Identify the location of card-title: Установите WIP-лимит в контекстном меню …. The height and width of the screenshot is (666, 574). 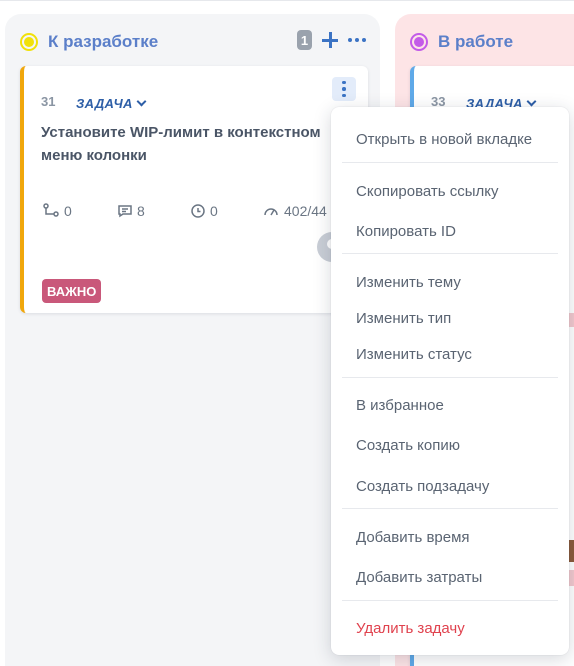
(191, 144).